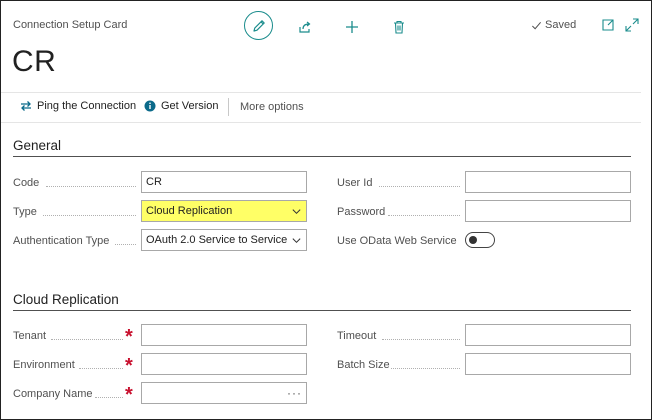 This screenshot has width=652, height=420. I want to click on section-rule-general, so click(322, 156).